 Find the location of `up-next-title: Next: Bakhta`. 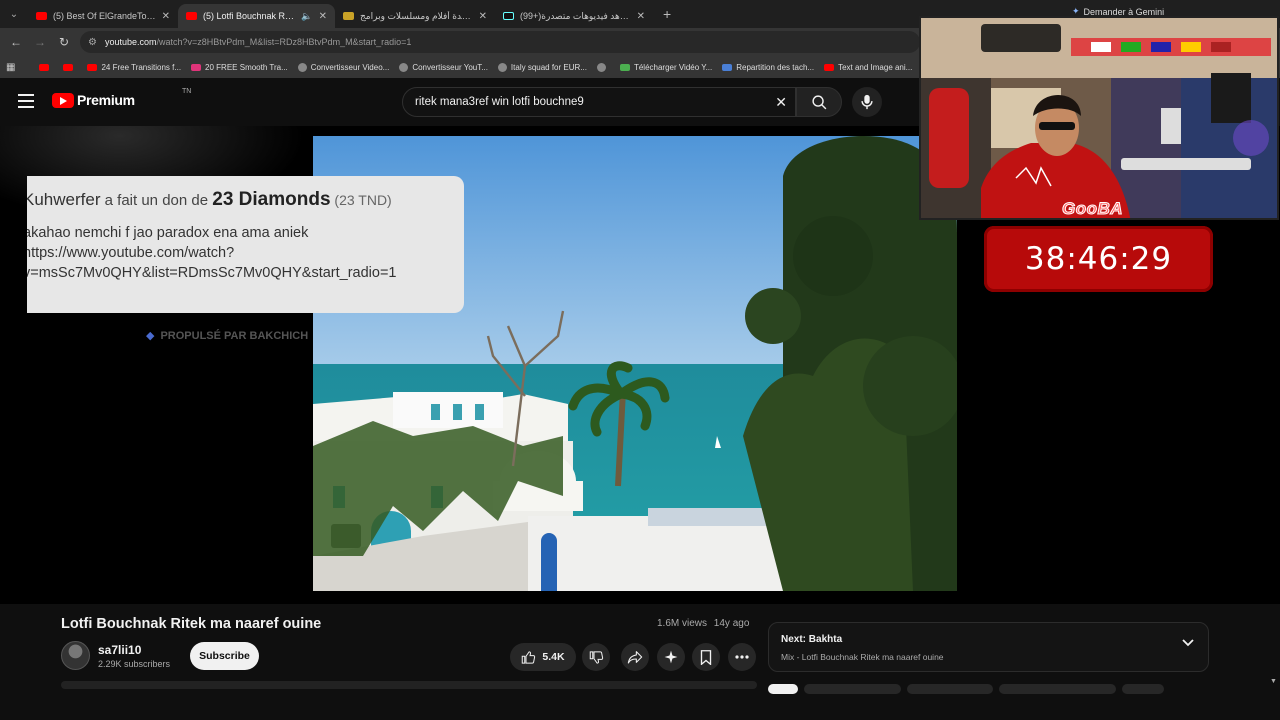

up-next-title: Next: Bakhta is located at coordinates (811, 639).